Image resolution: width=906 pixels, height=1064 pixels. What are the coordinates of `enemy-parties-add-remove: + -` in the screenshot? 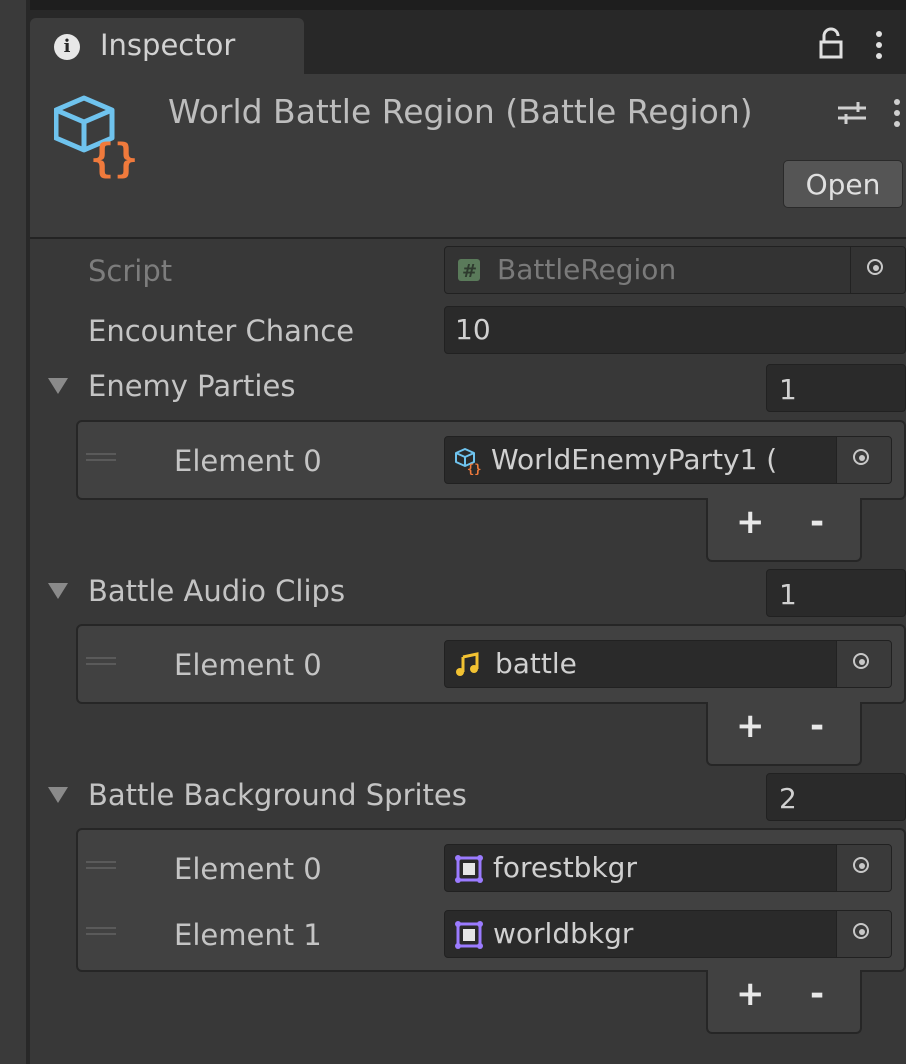 It's located at (784, 530).